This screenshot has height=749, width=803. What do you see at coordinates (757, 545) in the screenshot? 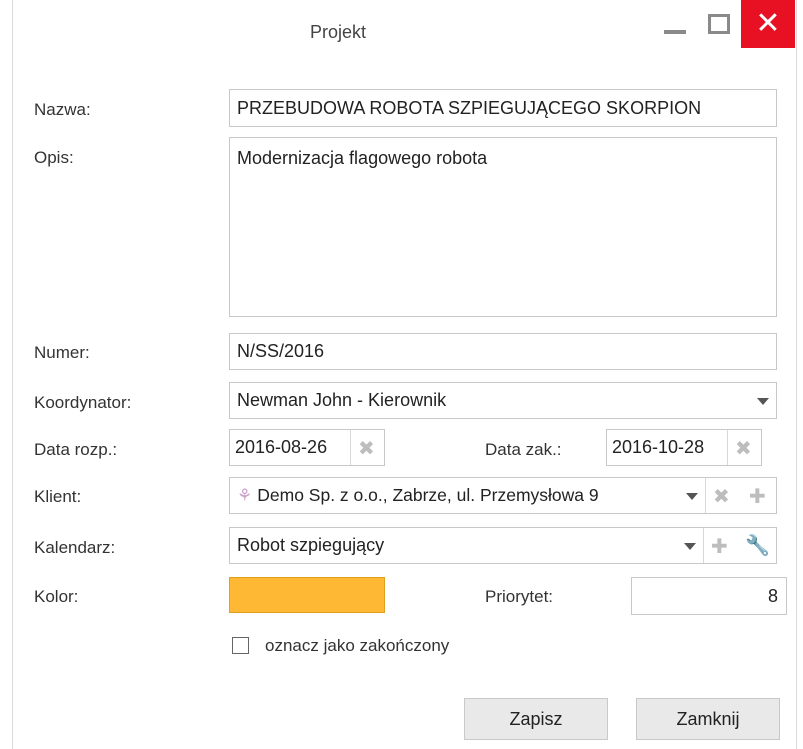
I see `wrench-icon: 🔧` at bounding box center [757, 545].